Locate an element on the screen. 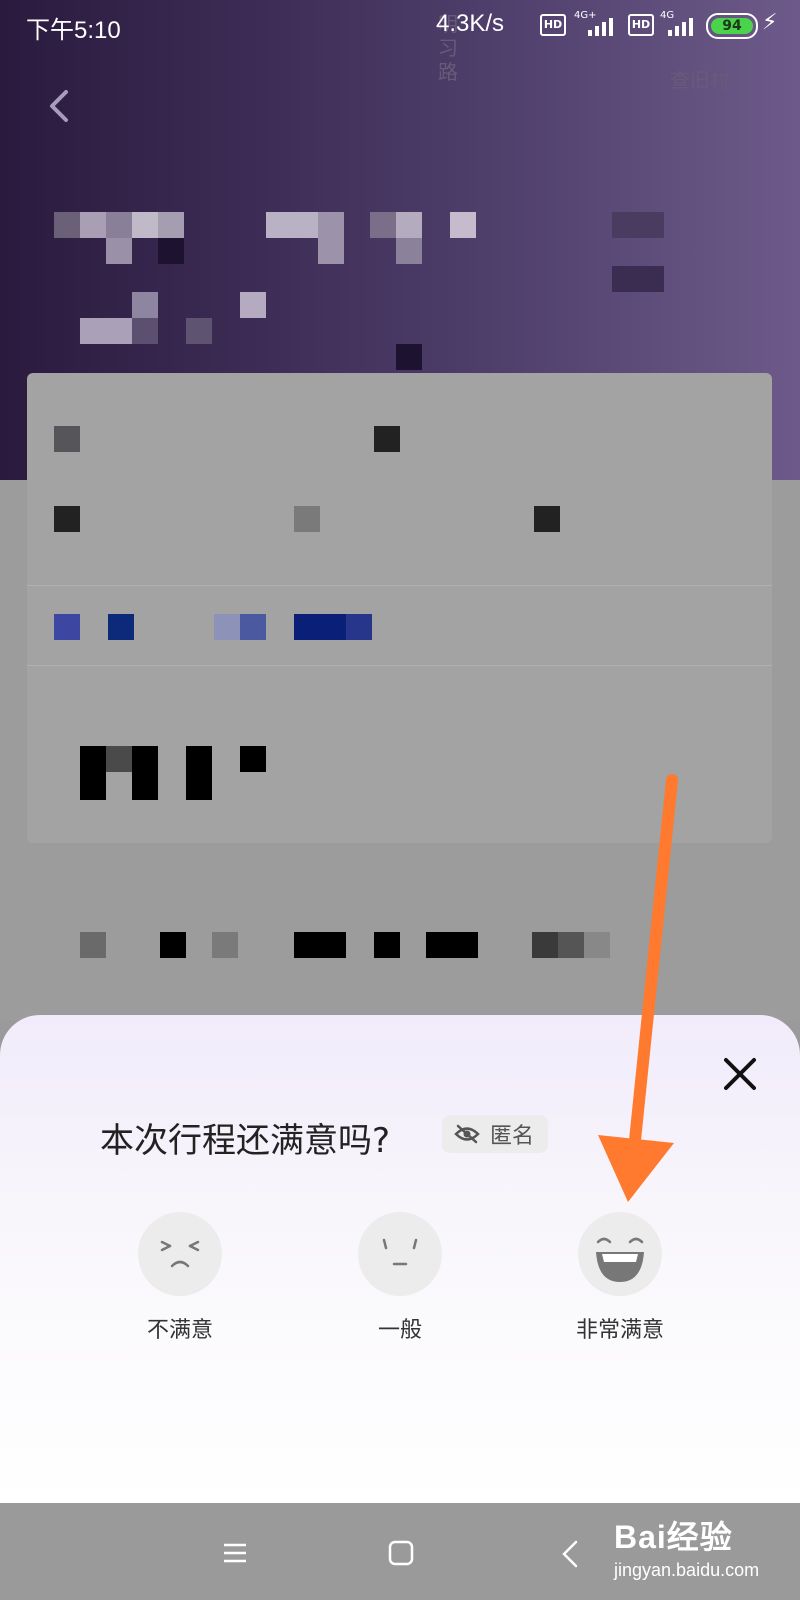  anonymous-toggle: 匿名 is located at coordinates (495, 1134).